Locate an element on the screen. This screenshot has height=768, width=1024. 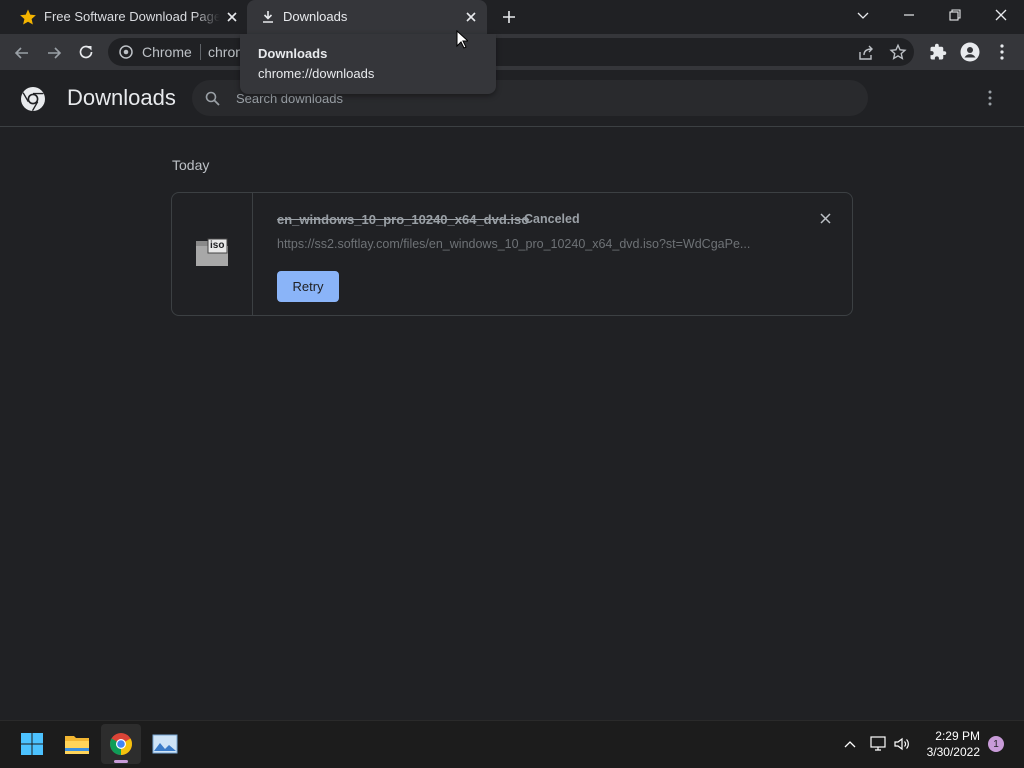
close-window-icon is located at coordinates (1001, 15).